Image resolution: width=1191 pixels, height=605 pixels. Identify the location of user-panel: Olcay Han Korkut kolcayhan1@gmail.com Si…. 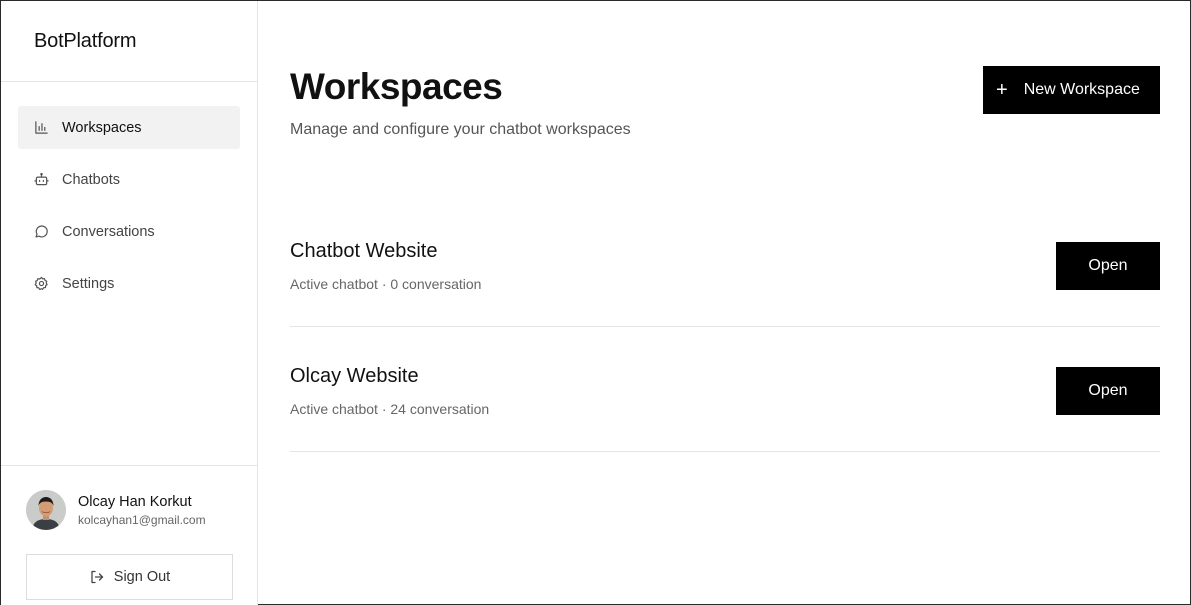
(129, 535).